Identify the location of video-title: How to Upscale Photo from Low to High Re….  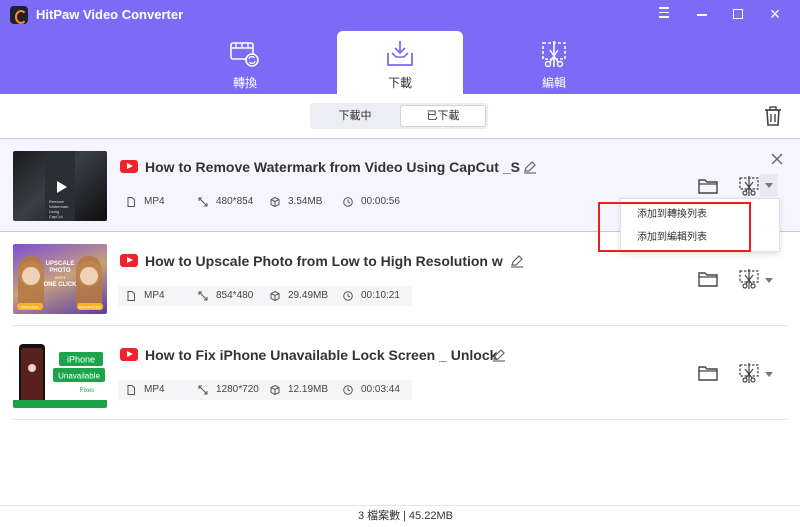
(324, 261).